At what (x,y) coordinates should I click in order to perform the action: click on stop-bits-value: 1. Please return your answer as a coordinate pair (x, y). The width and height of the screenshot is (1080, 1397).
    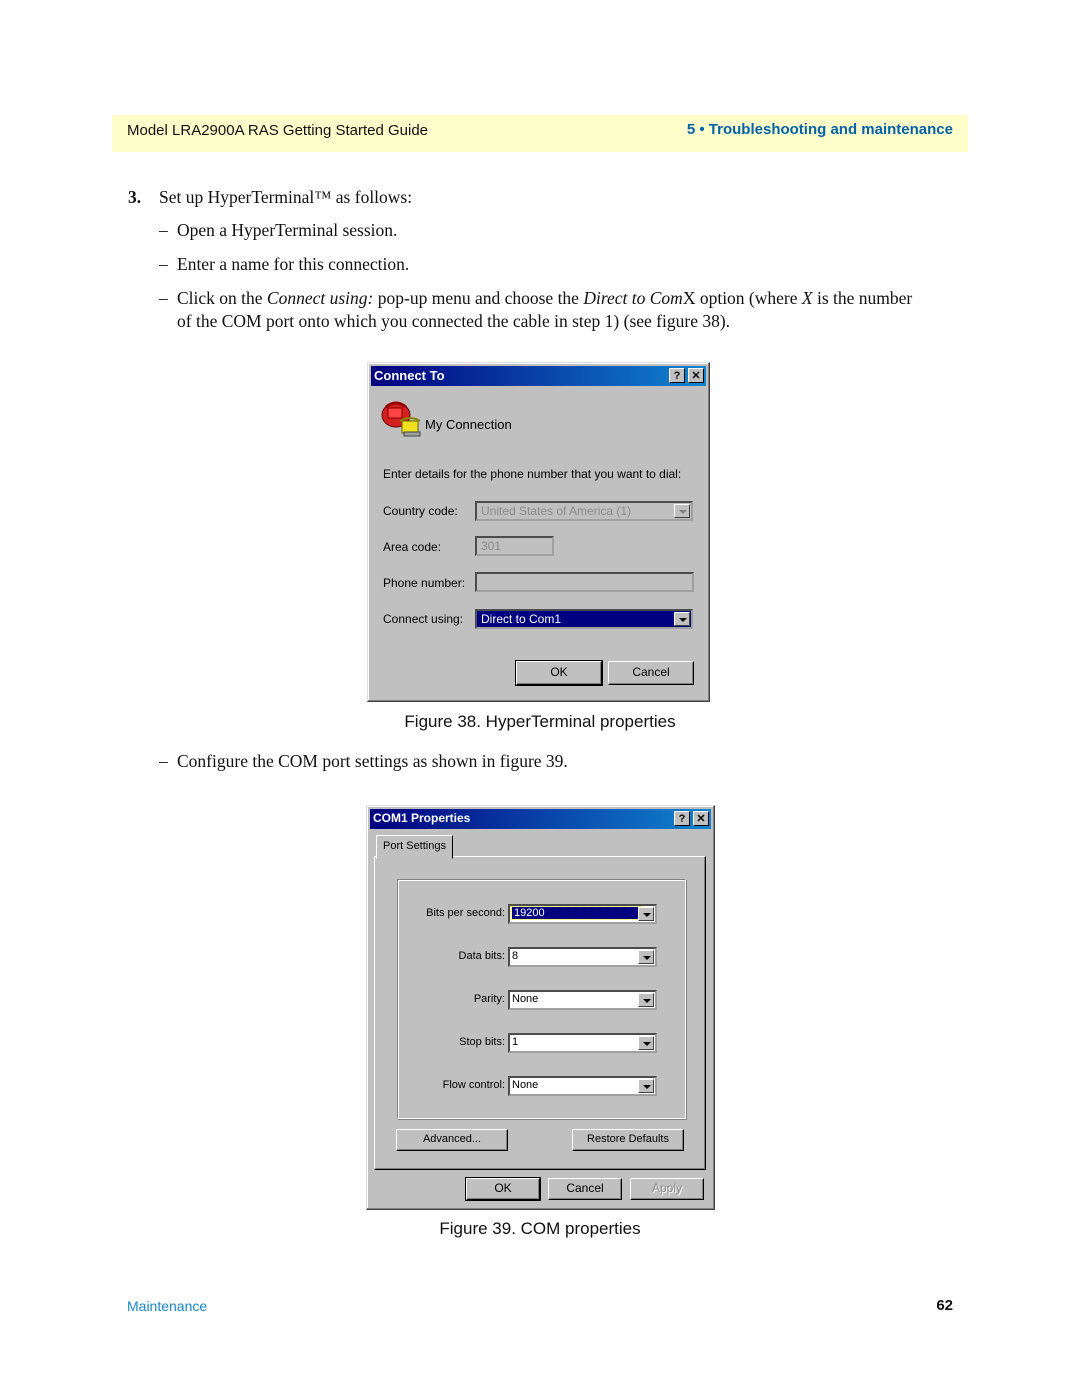
    Looking at the image, I should click on (515, 1042).